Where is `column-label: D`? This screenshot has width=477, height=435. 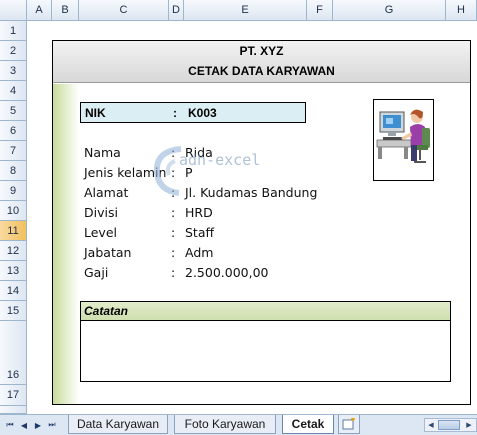 column-label: D is located at coordinates (176, 10).